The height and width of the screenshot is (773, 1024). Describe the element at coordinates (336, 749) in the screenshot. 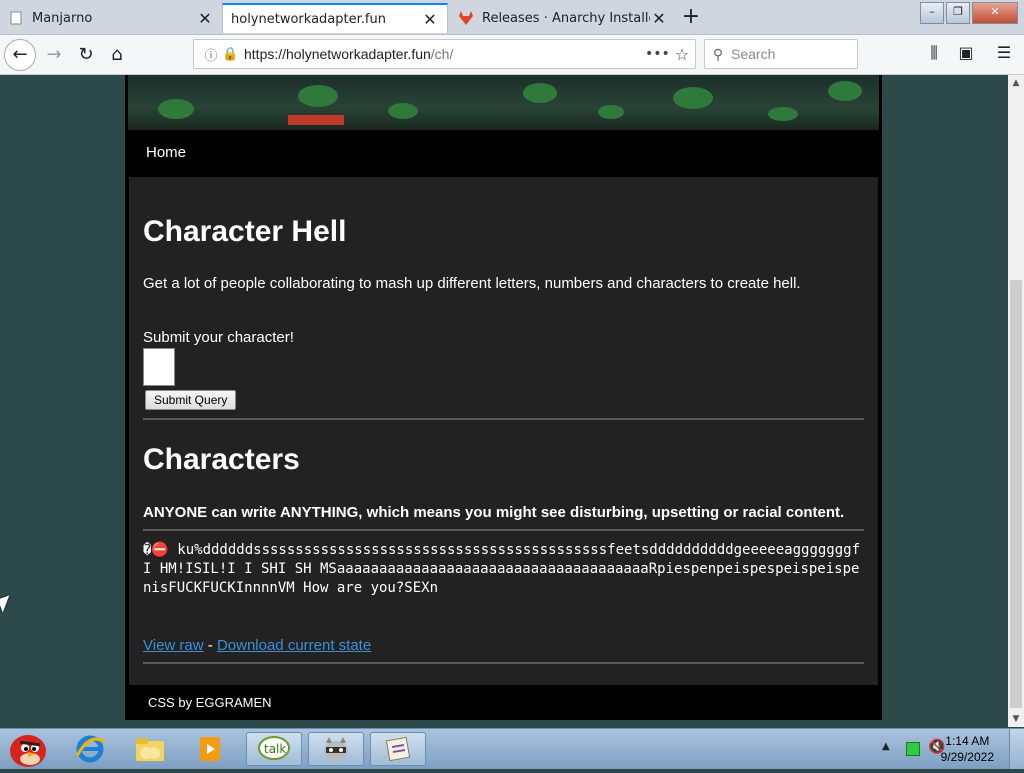

I see `raccoon-app-icon` at that location.